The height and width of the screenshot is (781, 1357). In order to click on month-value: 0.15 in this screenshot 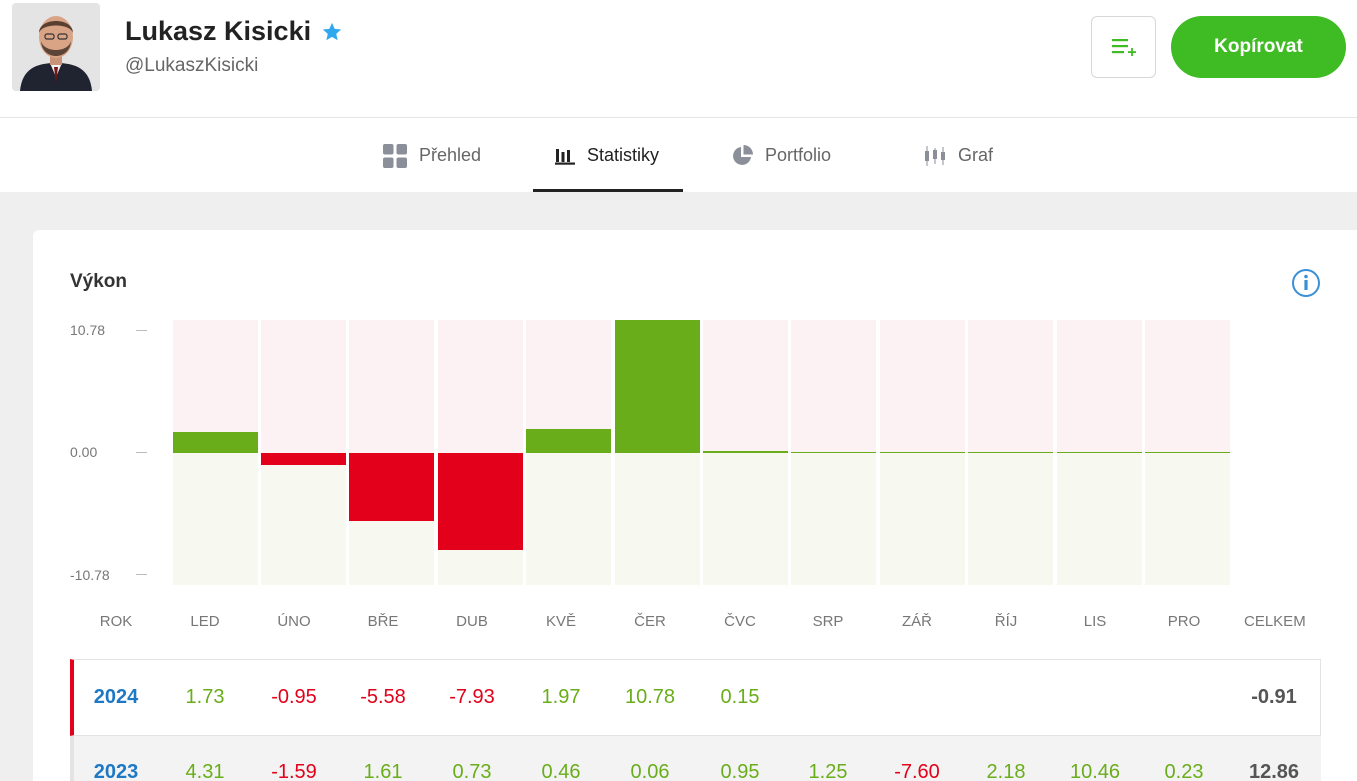, I will do `click(740, 697)`.